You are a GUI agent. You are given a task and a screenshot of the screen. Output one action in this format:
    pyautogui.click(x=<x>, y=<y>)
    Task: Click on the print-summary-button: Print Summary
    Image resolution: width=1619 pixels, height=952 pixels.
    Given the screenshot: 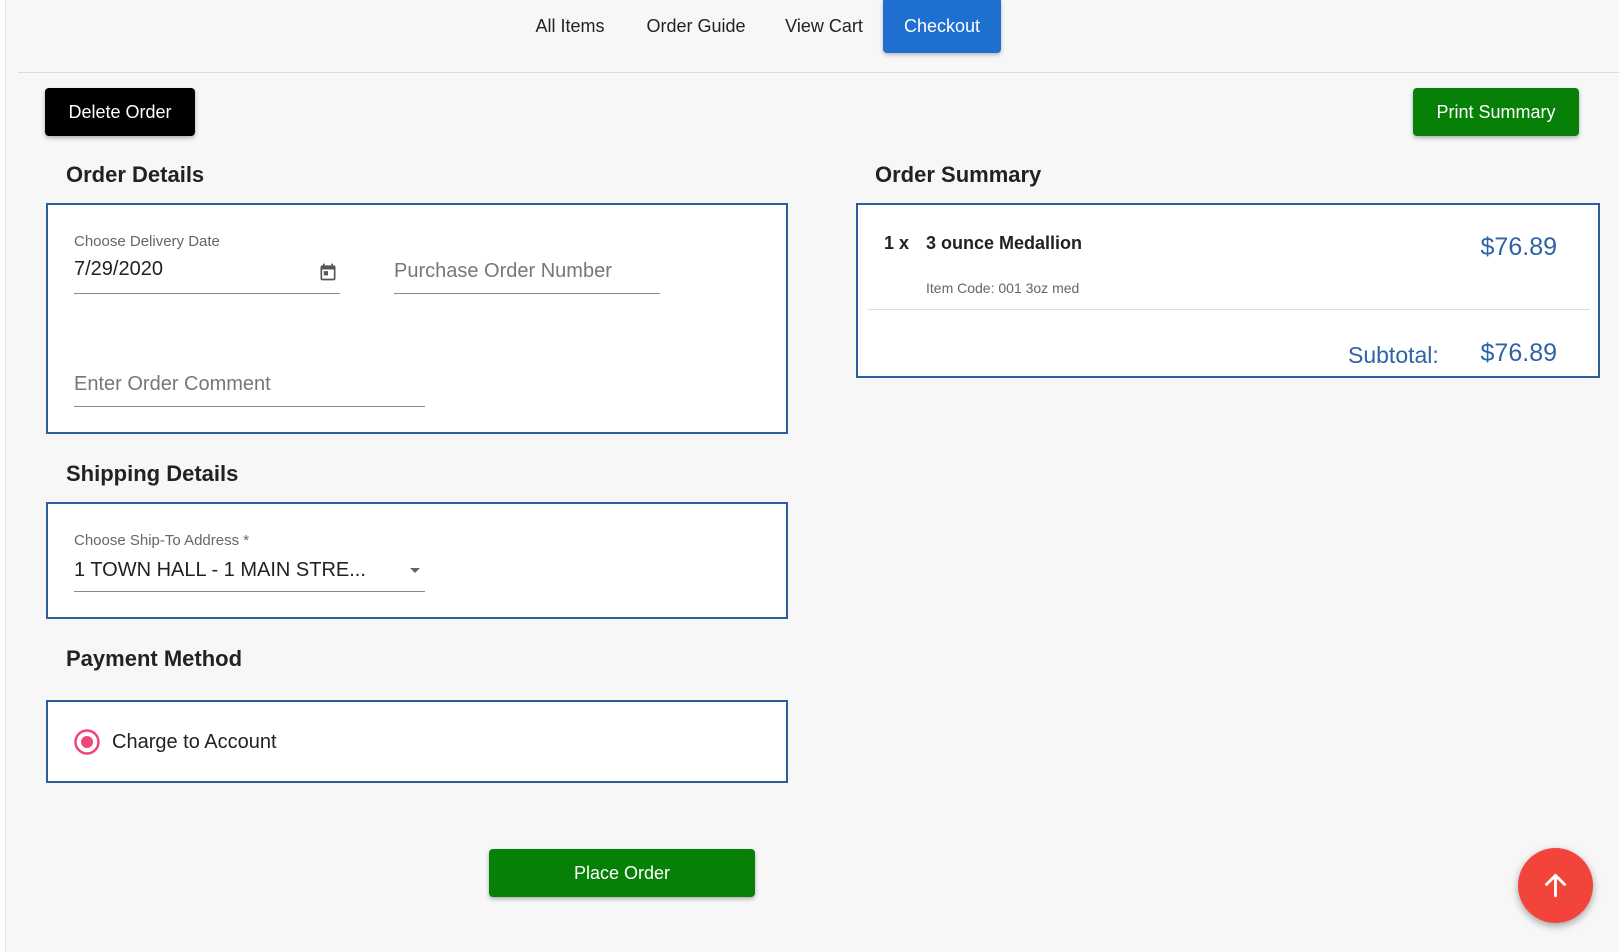 What is the action you would take?
    pyautogui.click(x=1496, y=112)
    